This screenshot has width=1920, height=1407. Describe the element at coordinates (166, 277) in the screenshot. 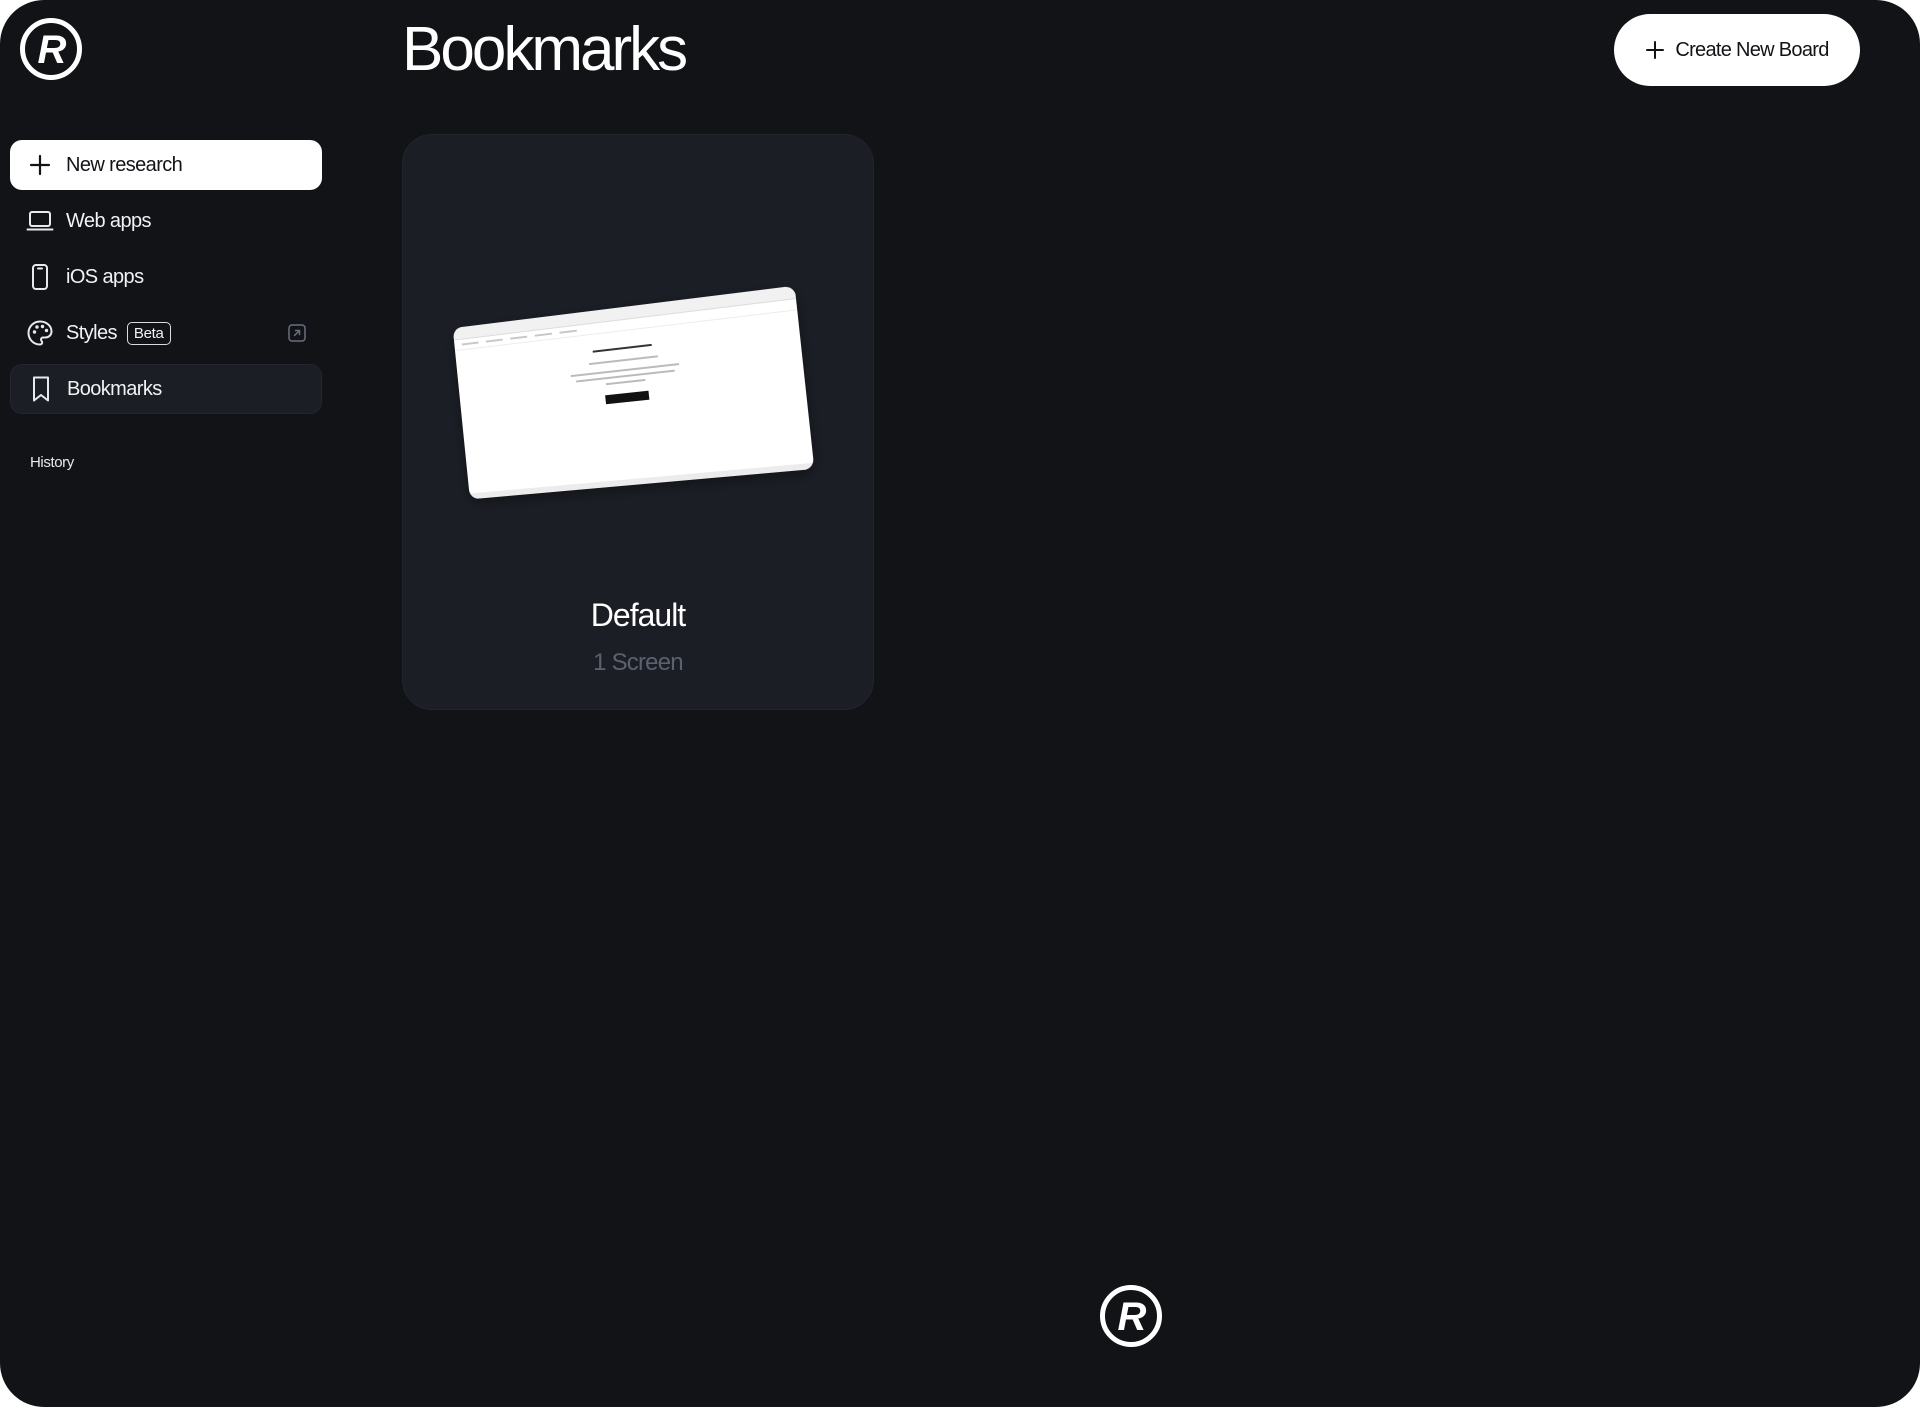

I see `sidebar-item-ios-apps: iOS apps` at that location.